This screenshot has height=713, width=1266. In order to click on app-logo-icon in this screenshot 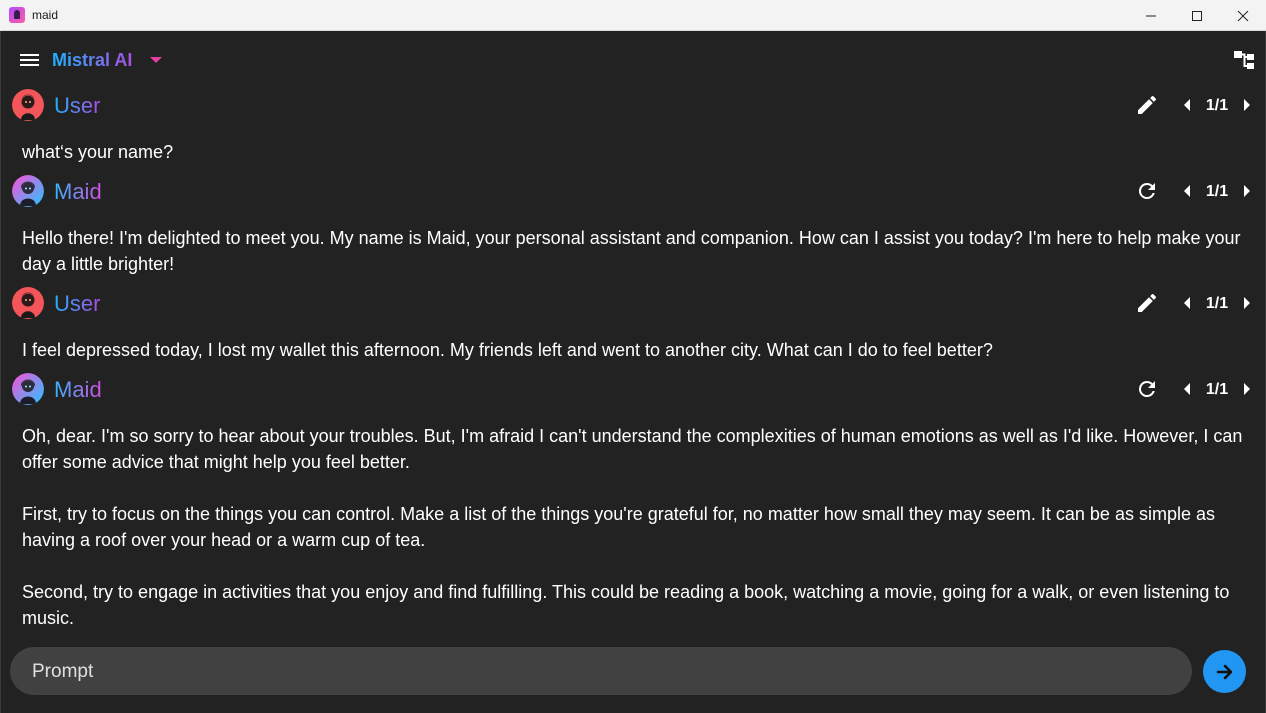, I will do `click(17, 15)`.